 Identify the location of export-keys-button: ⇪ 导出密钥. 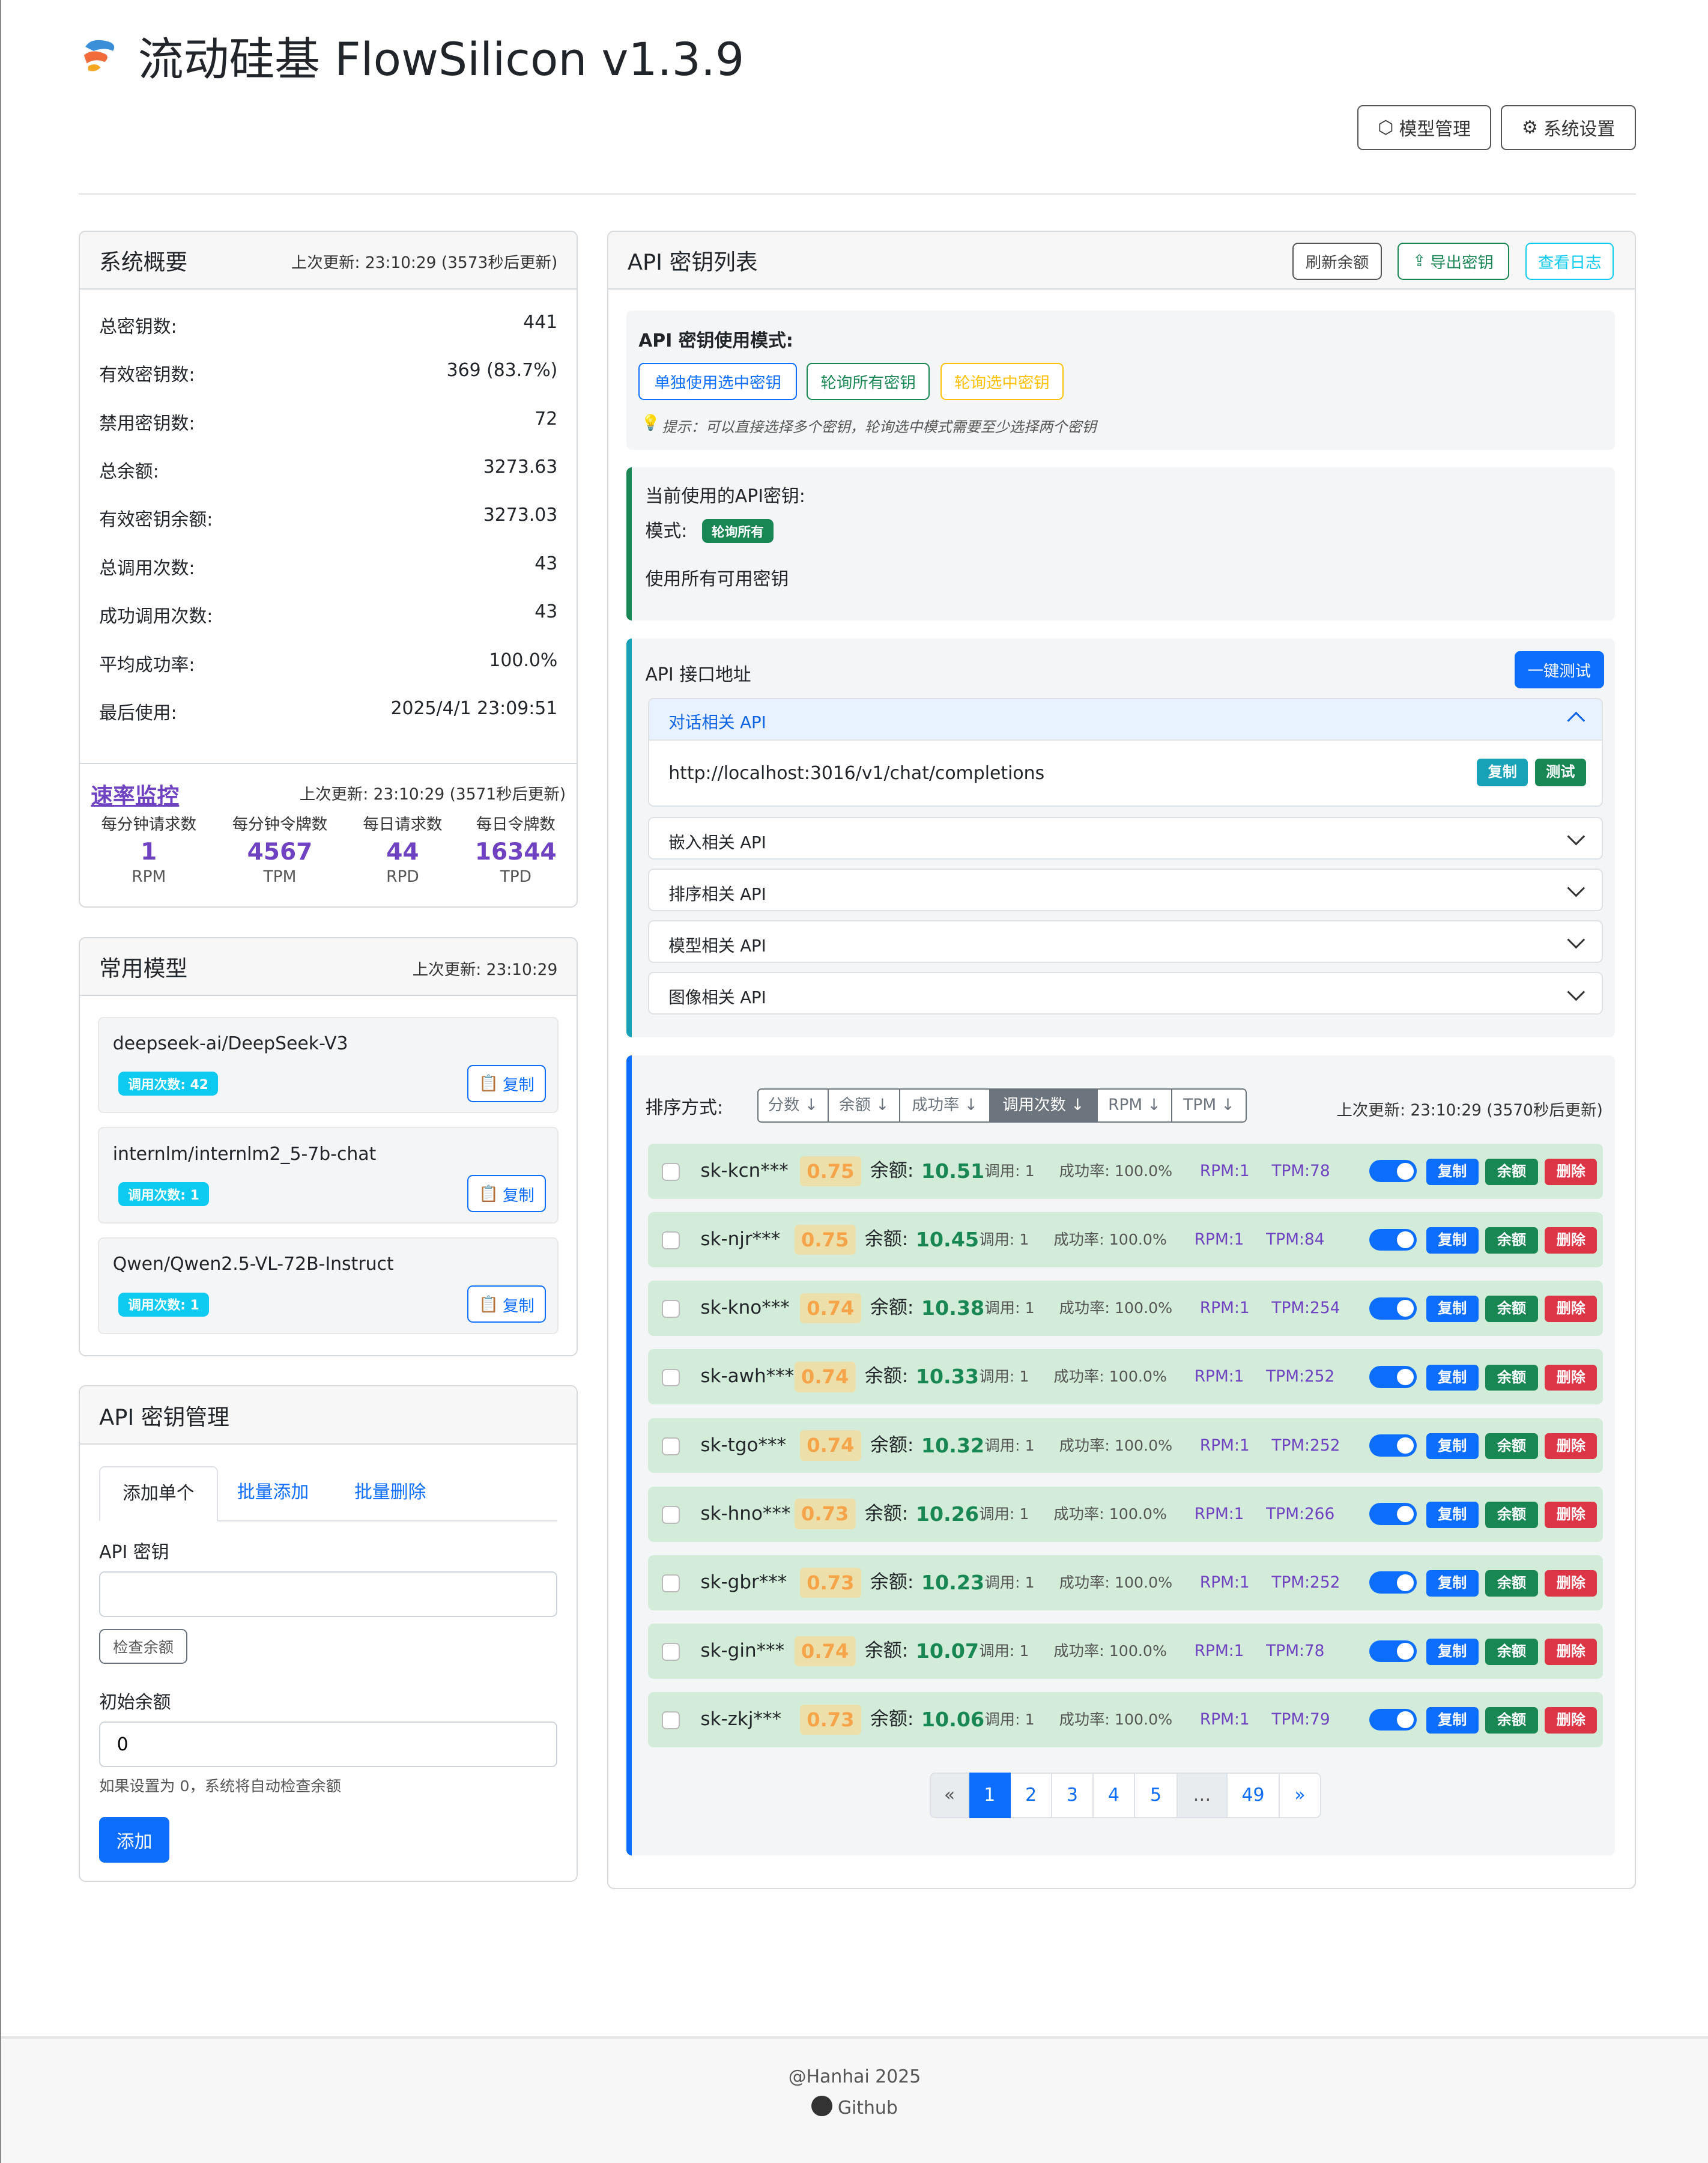
(1453, 261).